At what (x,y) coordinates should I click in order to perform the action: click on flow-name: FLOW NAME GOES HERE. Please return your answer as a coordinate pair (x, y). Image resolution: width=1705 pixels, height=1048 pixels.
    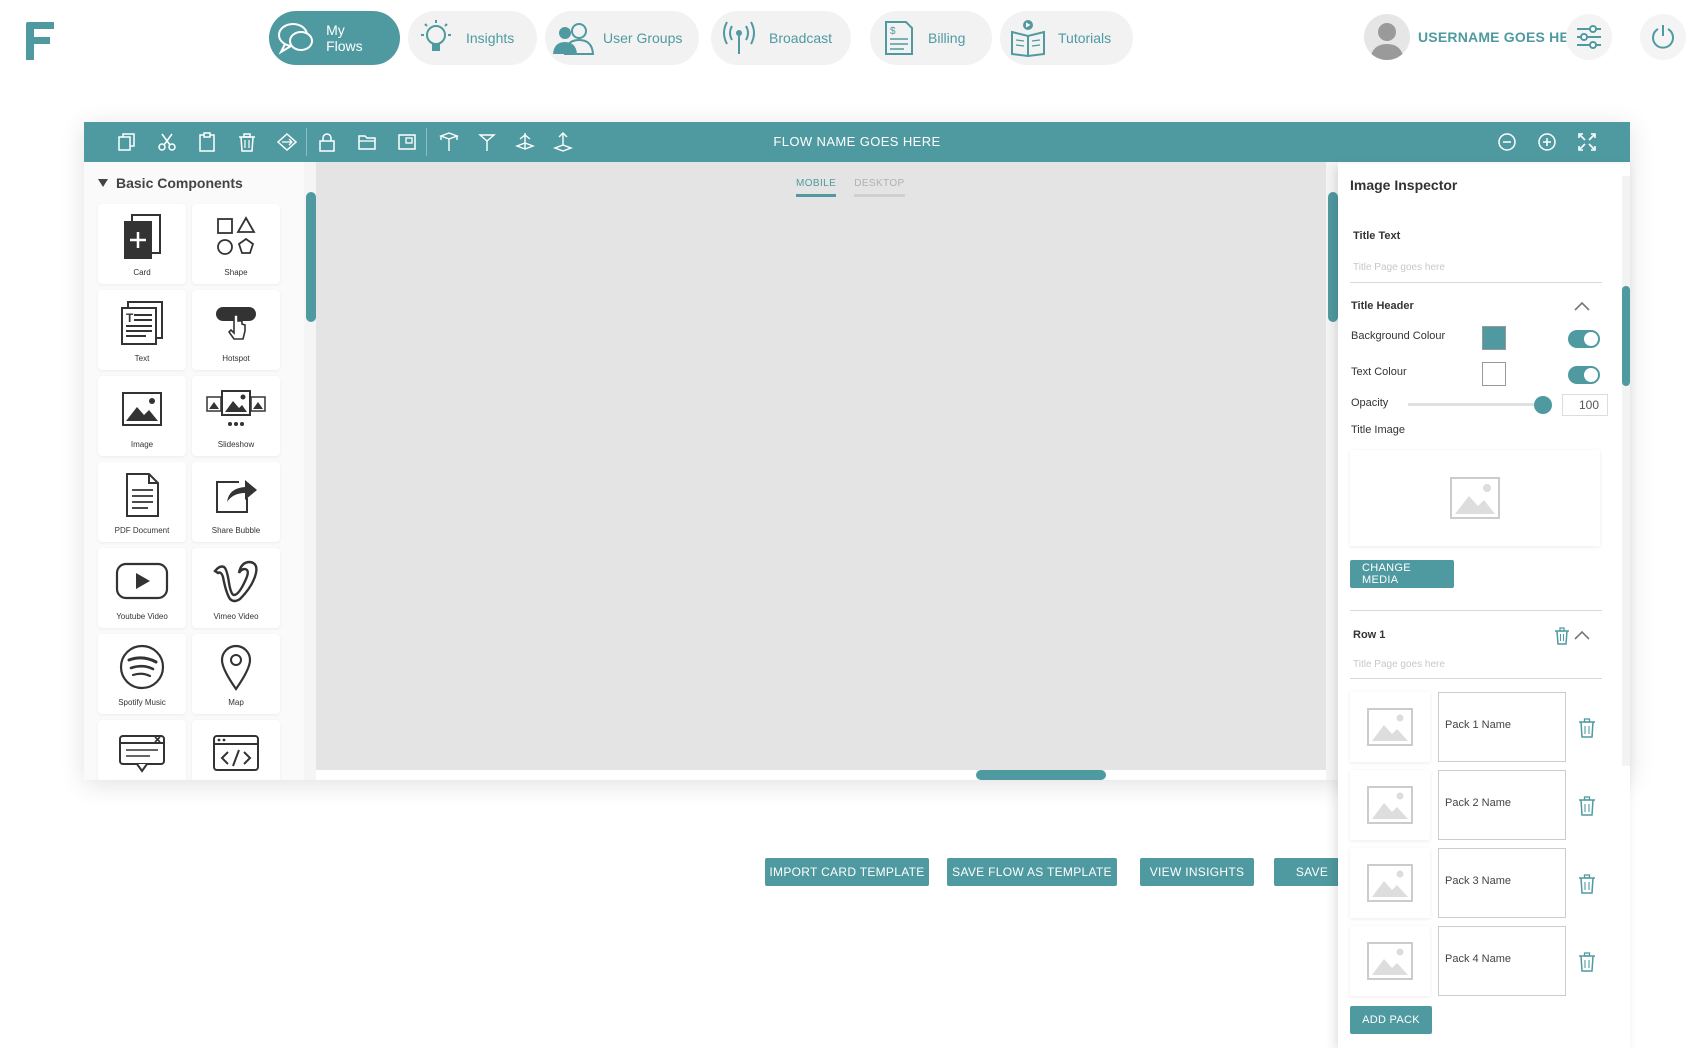
    Looking at the image, I should click on (857, 141).